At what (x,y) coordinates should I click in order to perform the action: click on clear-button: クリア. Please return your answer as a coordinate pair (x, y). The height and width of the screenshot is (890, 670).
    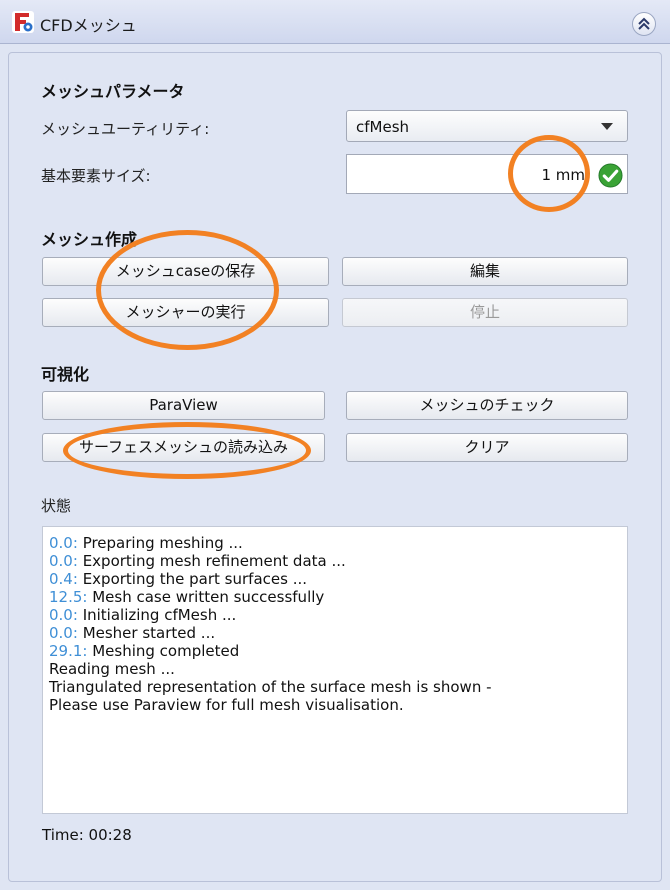
    Looking at the image, I should click on (487, 447).